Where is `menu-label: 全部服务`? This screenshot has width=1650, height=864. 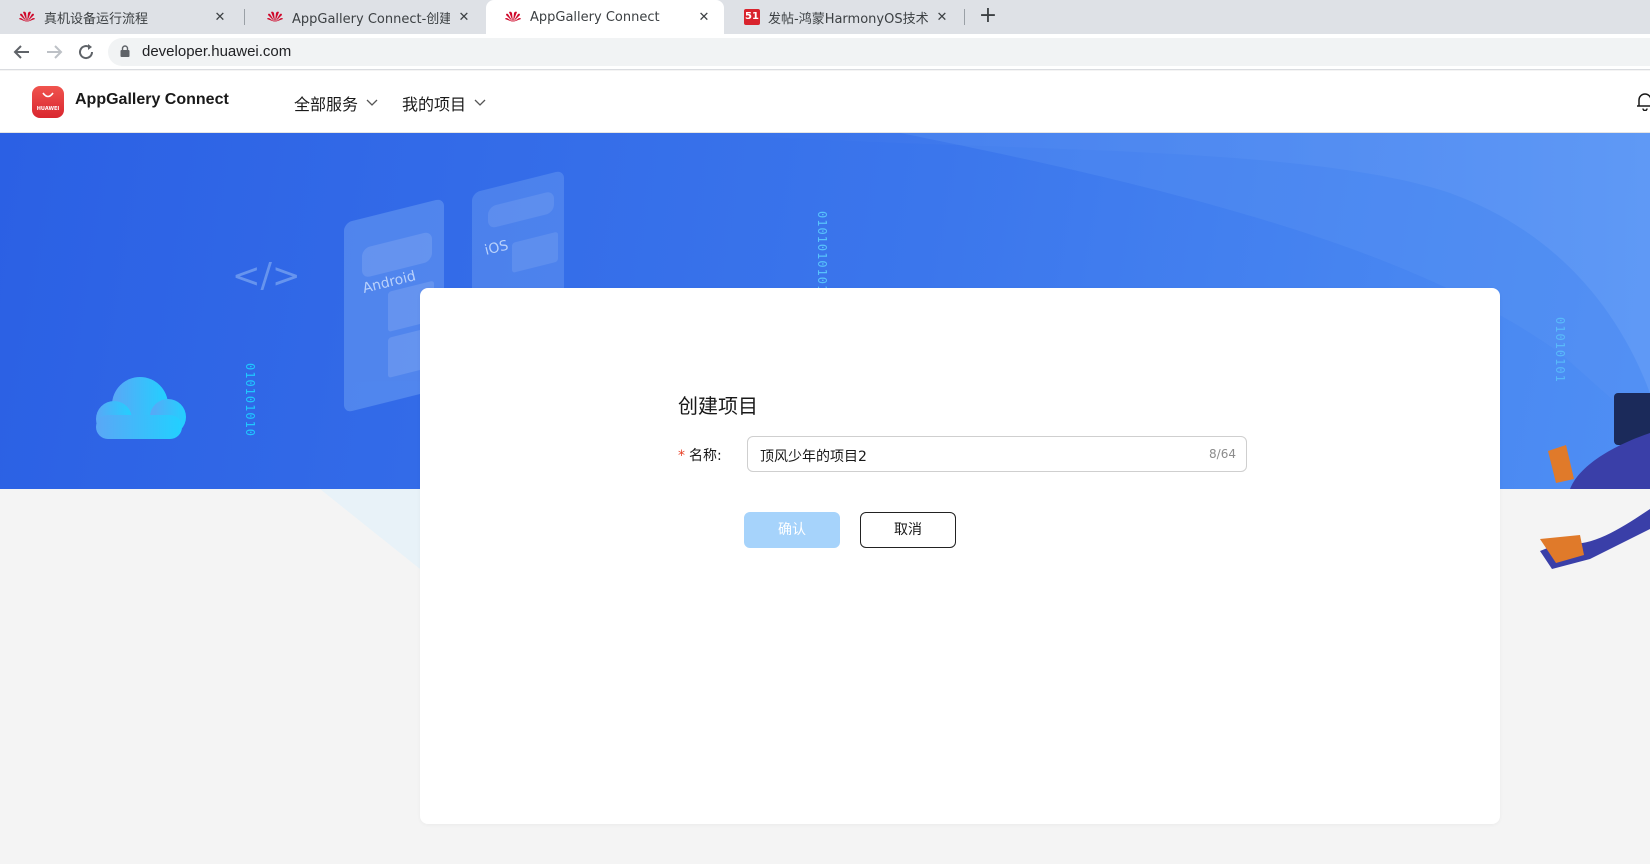
menu-label: 全部服务 is located at coordinates (326, 104).